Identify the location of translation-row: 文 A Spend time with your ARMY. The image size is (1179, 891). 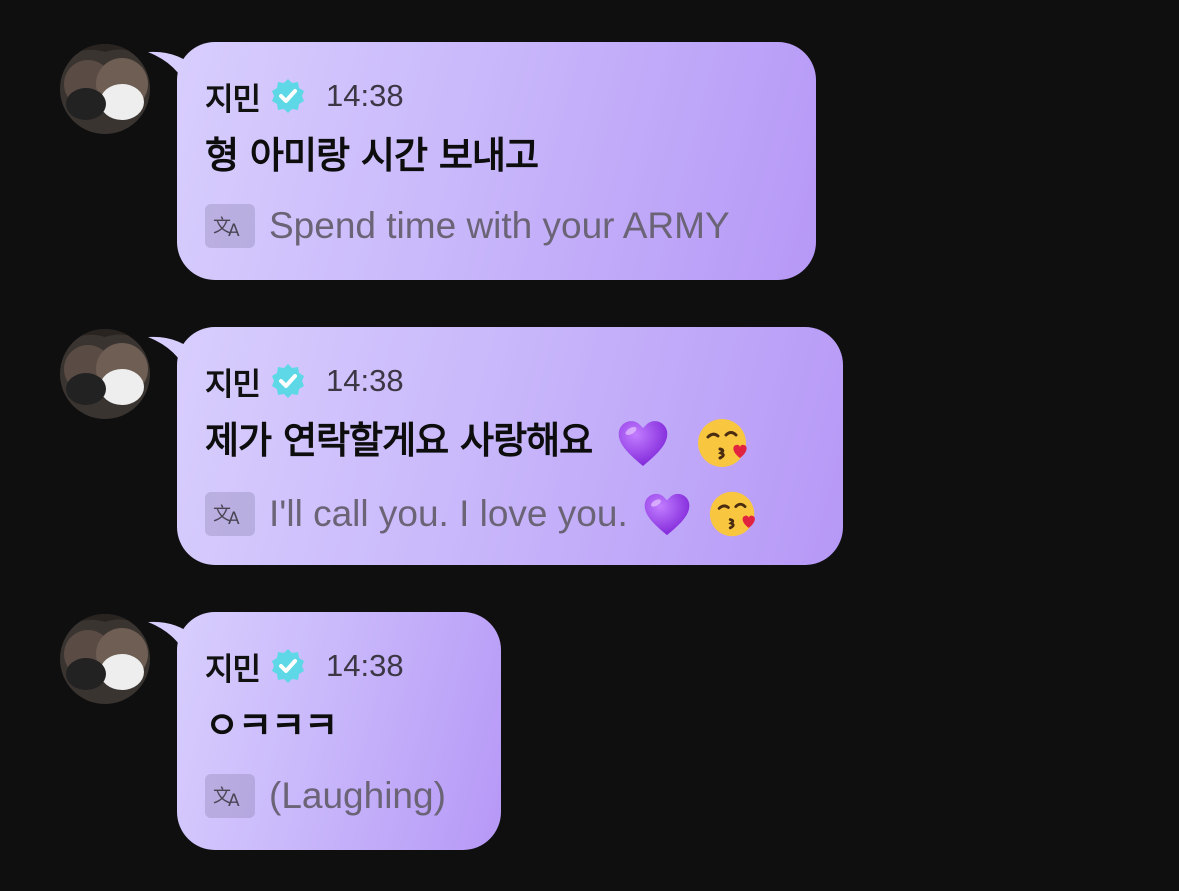
(495, 226).